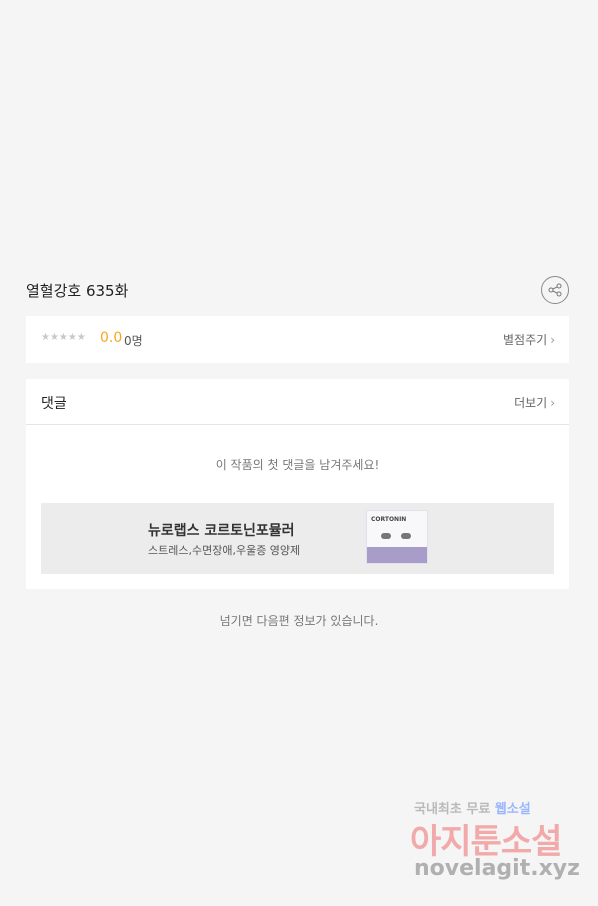  Describe the element at coordinates (111, 338) in the screenshot. I see `rating-score: 0.0` at that location.